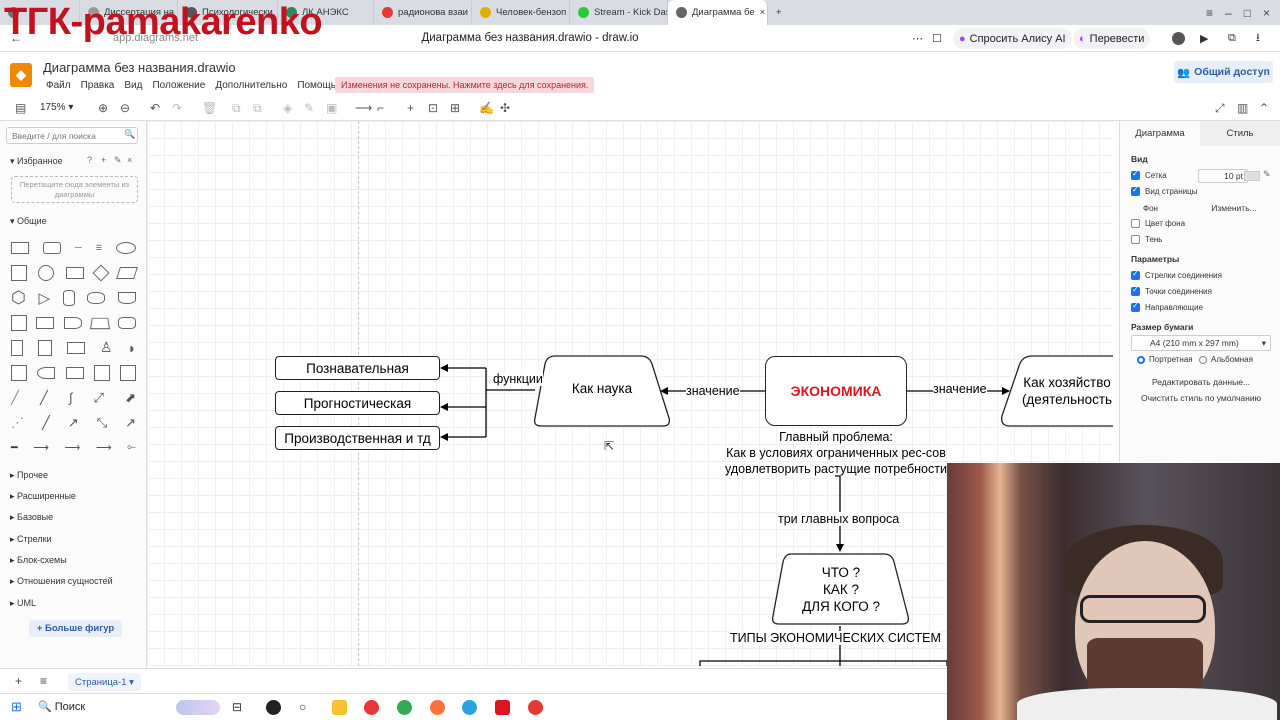 Image resolution: width=1280 pixels, height=720 pixels. I want to click on grid-icon: ⊞, so click(455, 108).